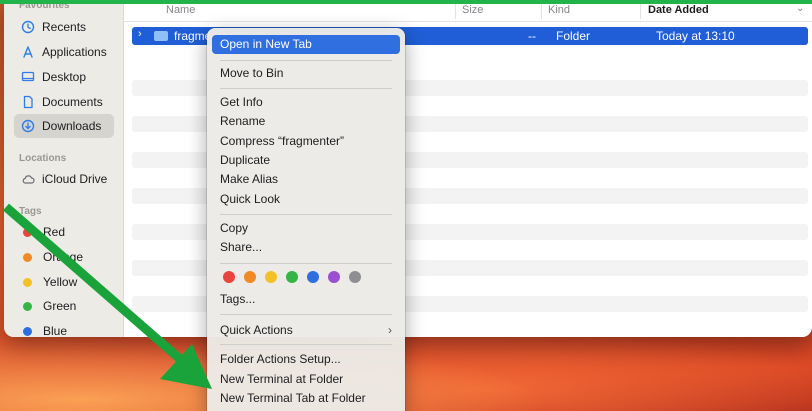  I want to click on sidebar-item-icloud-drive: iCloud Drive, so click(64, 179).